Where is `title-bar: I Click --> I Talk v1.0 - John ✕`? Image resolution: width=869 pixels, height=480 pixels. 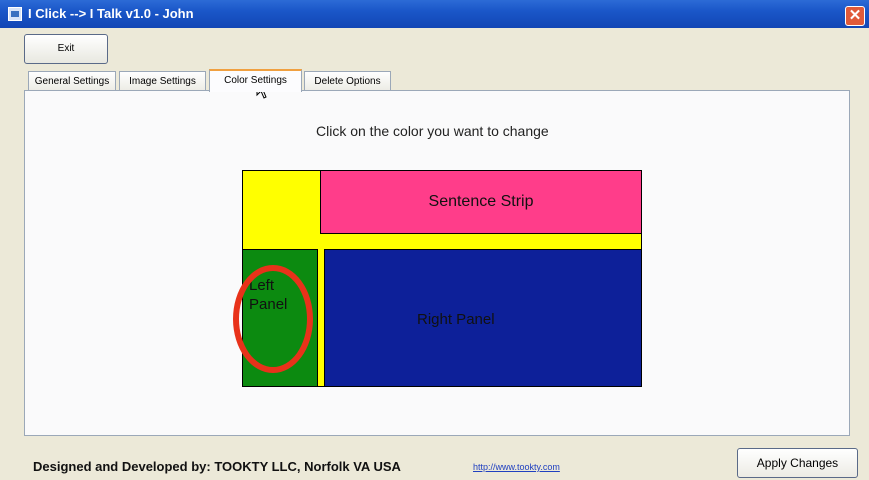
title-bar: I Click --> I Talk v1.0 - John ✕ is located at coordinates (434, 14).